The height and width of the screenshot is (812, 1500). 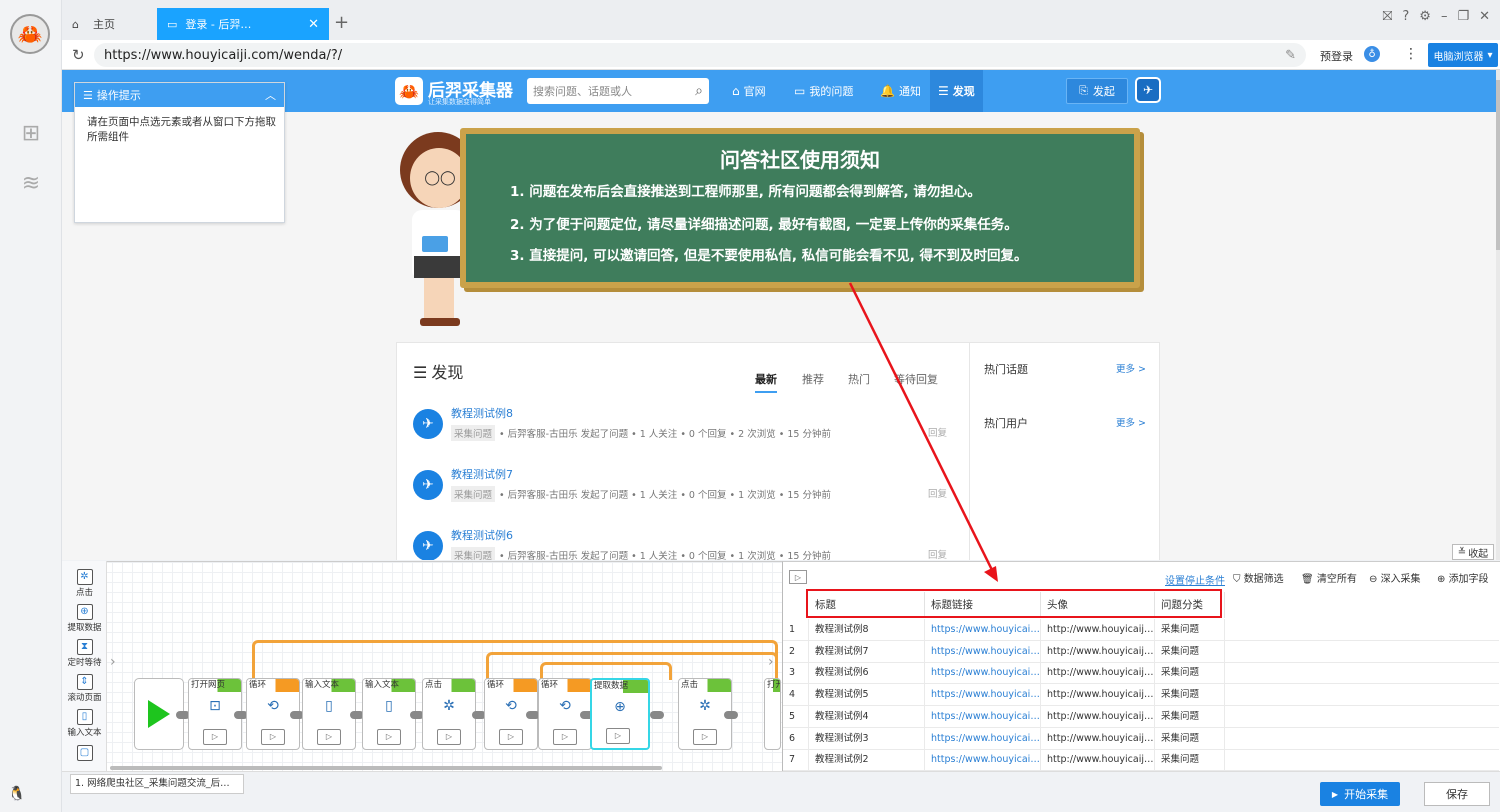 I want to click on flow-node-click: 点击 ✲ ▷, so click(x=449, y=714).